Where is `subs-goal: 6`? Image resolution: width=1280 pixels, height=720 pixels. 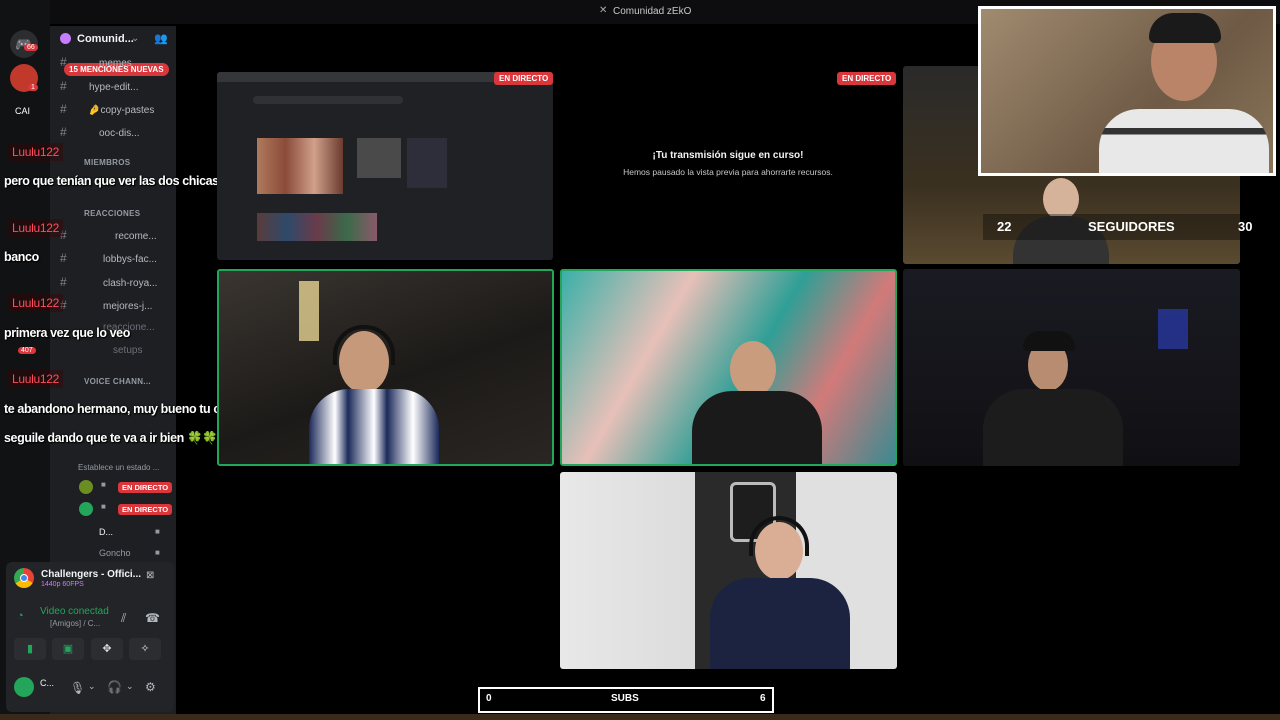 subs-goal: 6 is located at coordinates (763, 698).